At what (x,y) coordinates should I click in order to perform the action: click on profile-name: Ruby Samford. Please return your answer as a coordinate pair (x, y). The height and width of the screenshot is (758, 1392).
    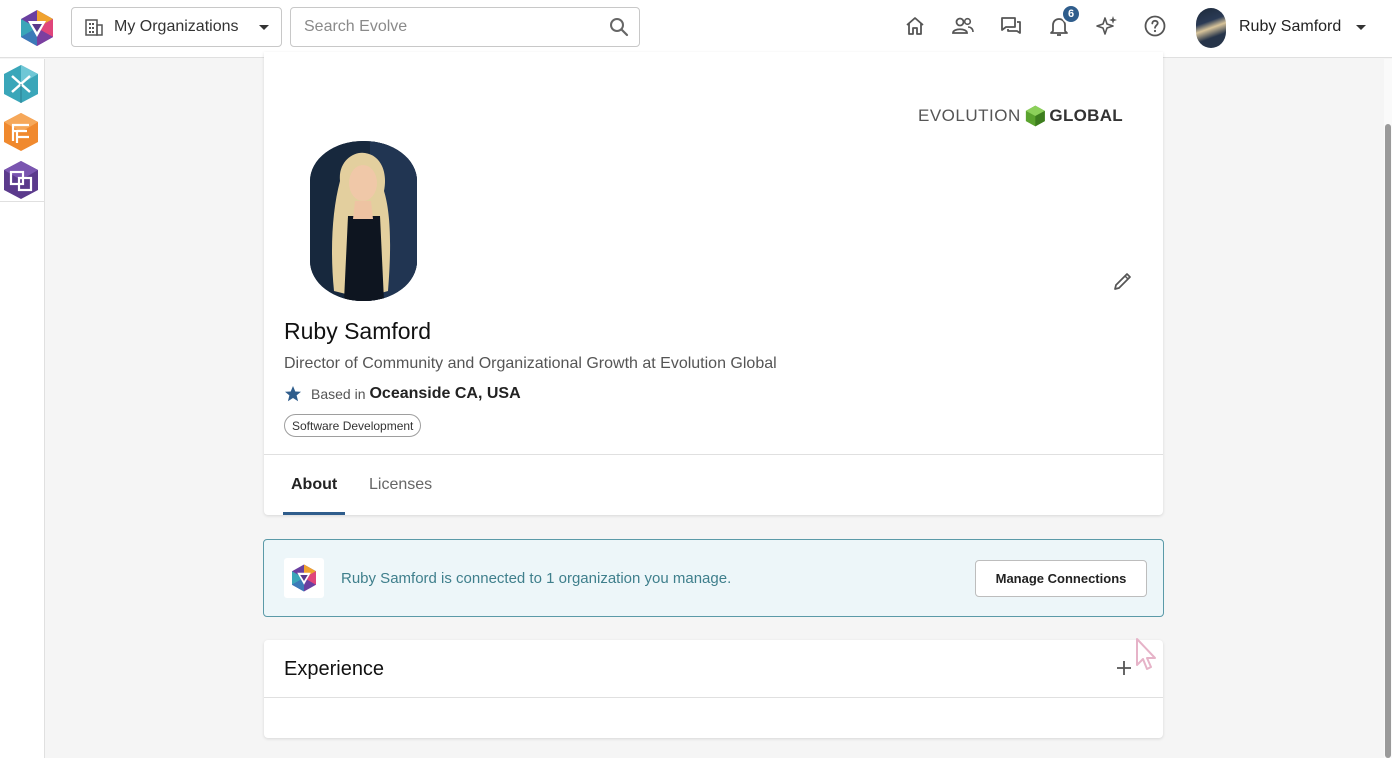
    Looking at the image, I should click on (358, 331).